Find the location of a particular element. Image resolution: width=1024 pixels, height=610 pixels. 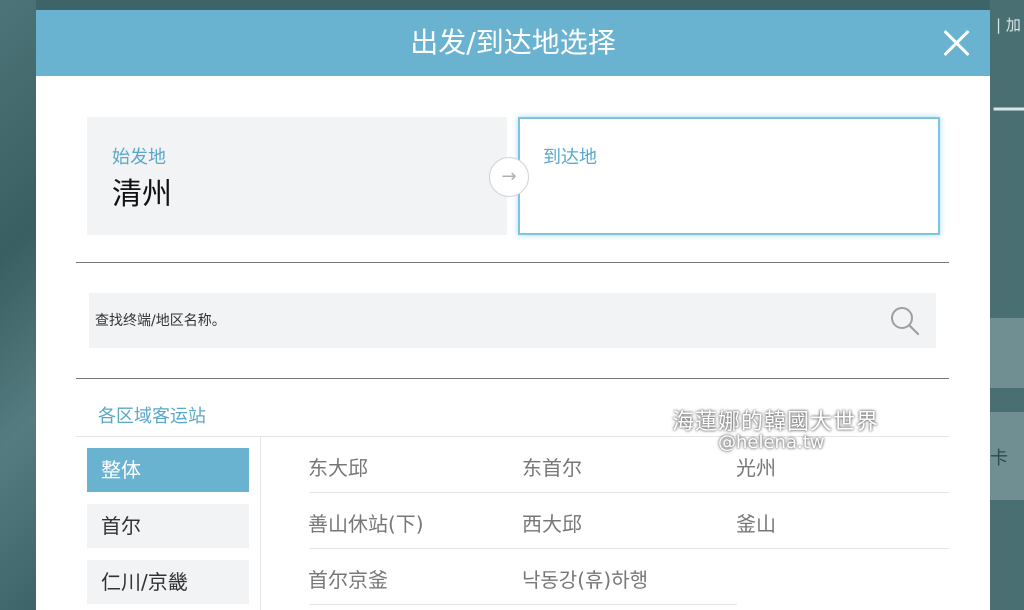

search-bar is located at coordinates (512, 320).